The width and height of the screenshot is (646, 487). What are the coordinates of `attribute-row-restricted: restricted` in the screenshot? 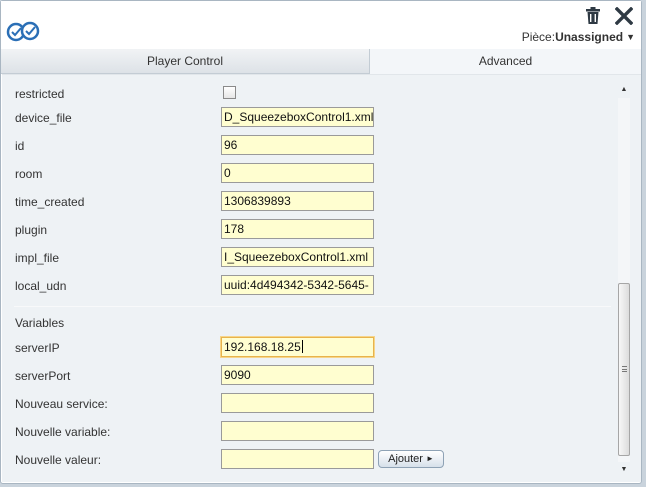 It's located at (307, 95).